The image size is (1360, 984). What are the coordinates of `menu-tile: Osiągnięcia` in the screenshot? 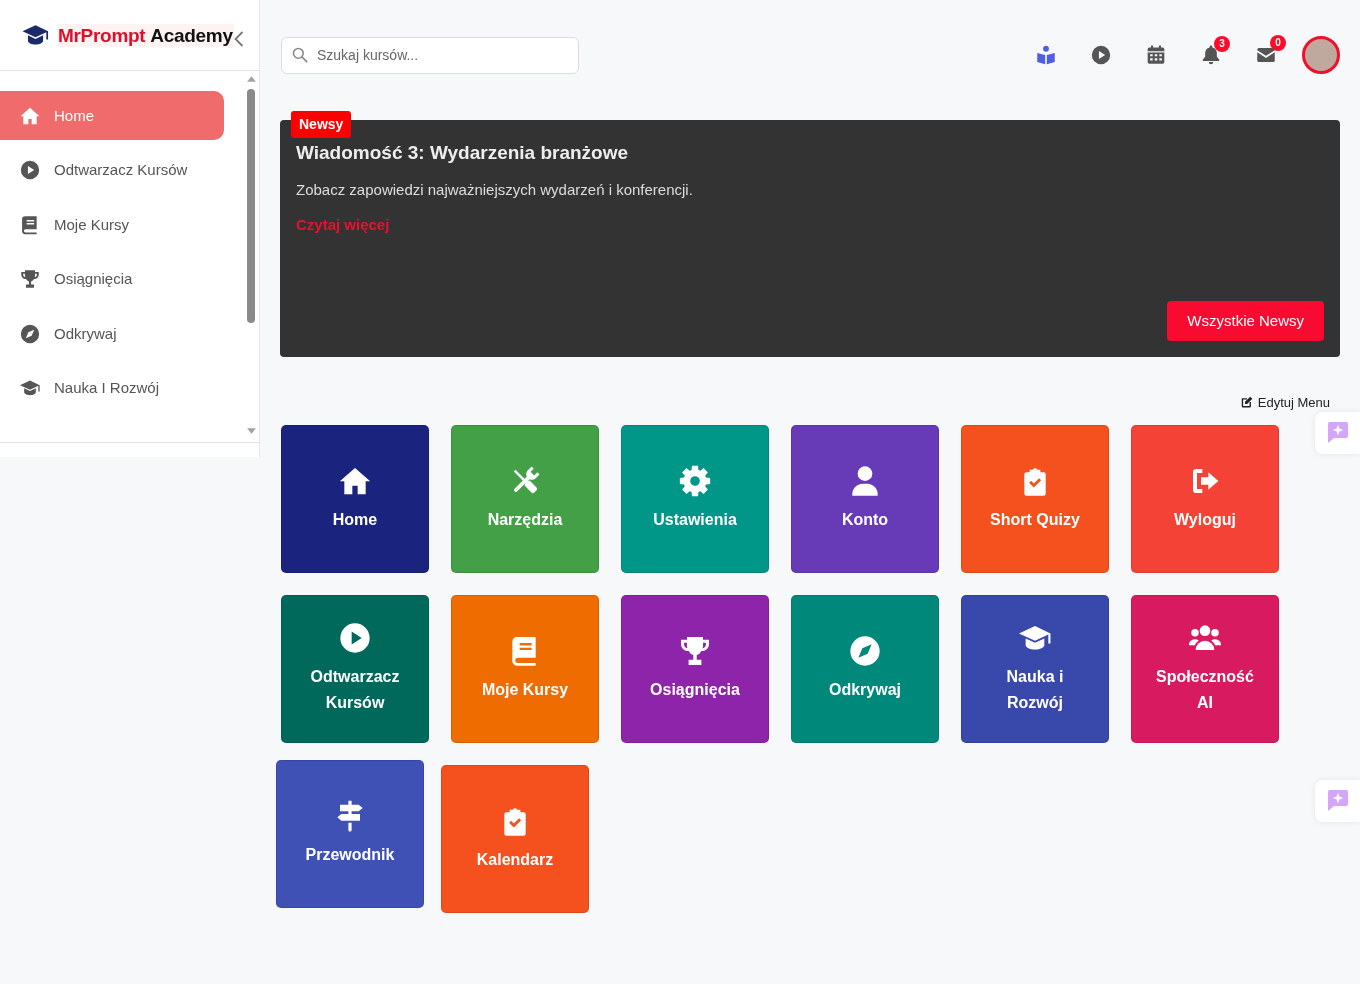 It's located at (695, 669).